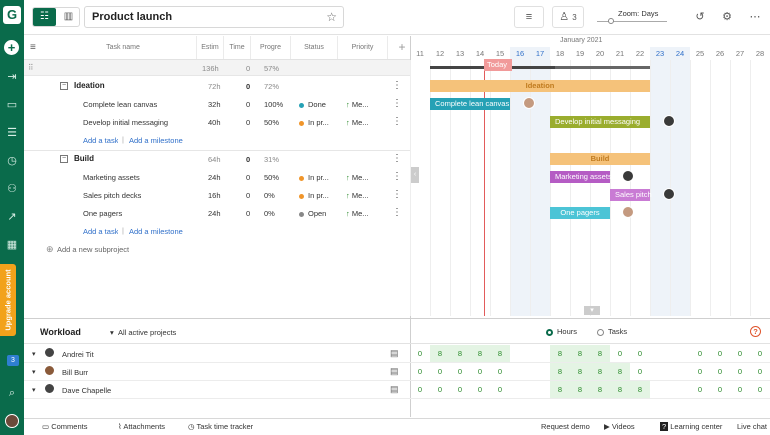  What do you see at coordinates (12, 161) in the screenshot?
I see `clock-icon: ◷` at bounding box center [12, 161].